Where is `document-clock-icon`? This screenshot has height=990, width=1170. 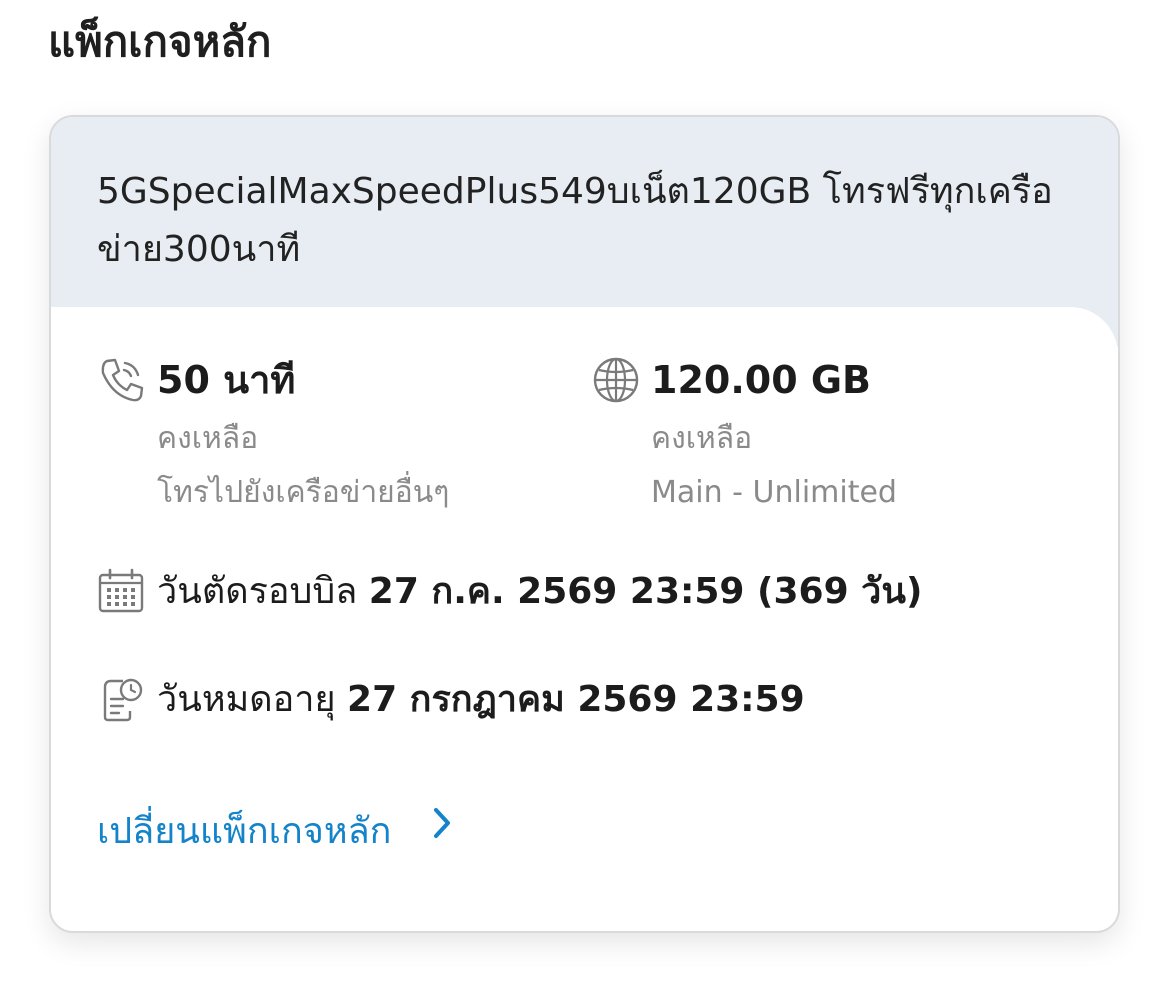 document-clock-icon is located at coordinates (121, 699).